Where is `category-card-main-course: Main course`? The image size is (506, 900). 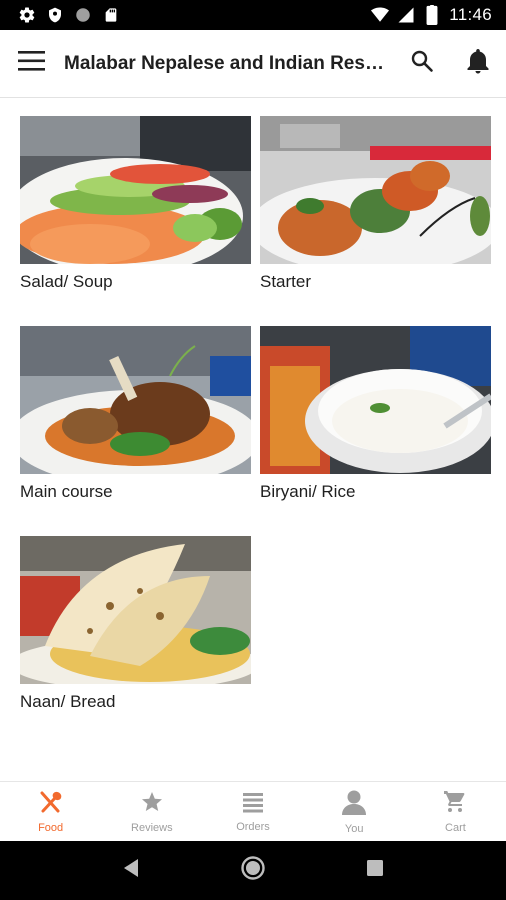 category-card-main-course: Main course is located at coordinates (135, 414).